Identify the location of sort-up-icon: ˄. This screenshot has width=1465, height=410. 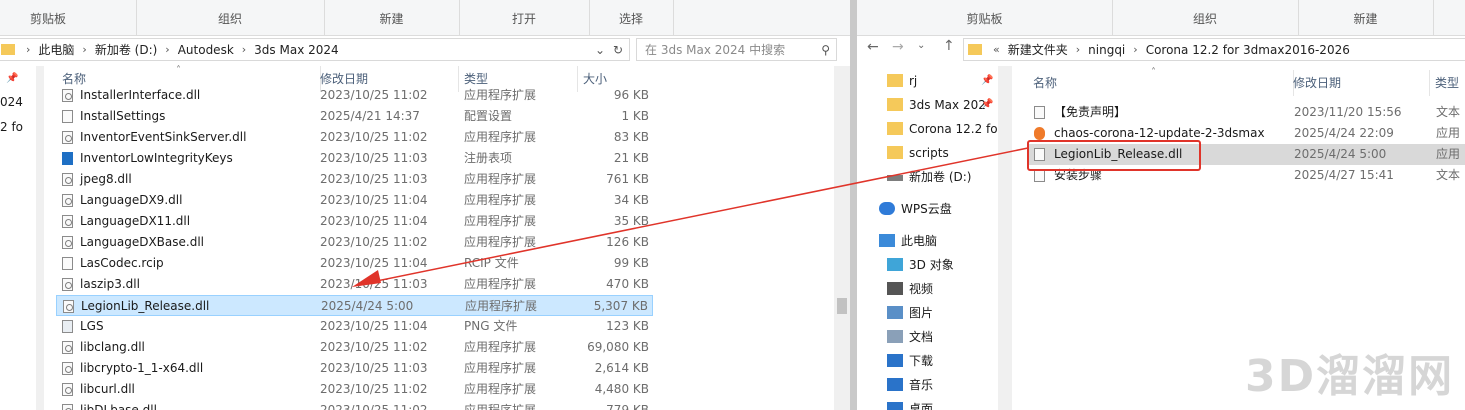
(1153, 72).